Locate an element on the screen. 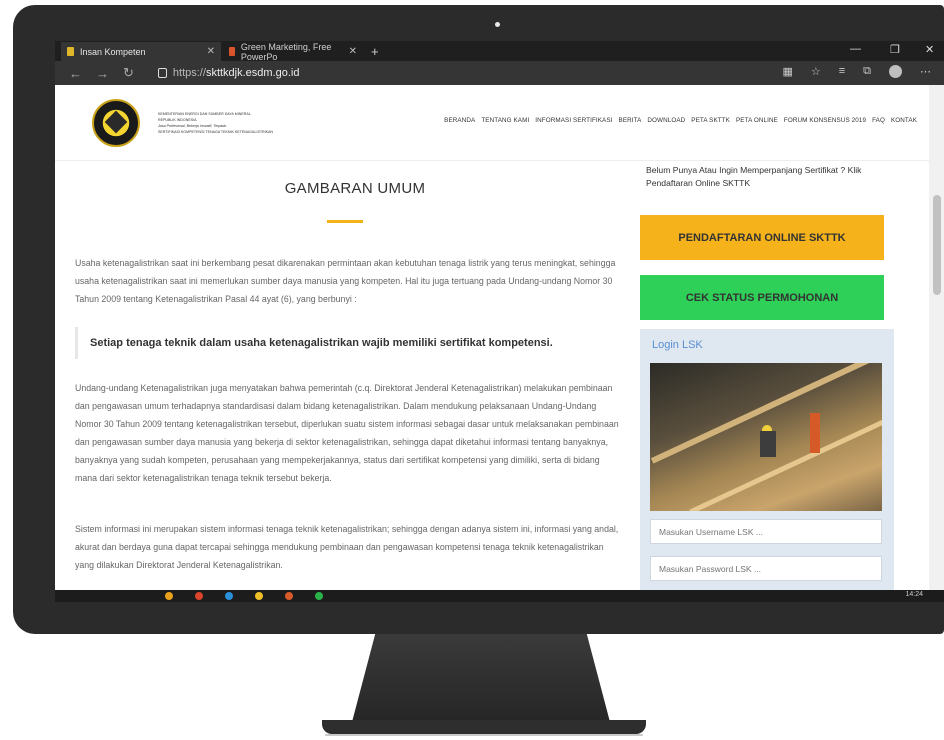 This screenshot has width=944, height=740. monitor-stand-base is located at coordinates (484, 727).